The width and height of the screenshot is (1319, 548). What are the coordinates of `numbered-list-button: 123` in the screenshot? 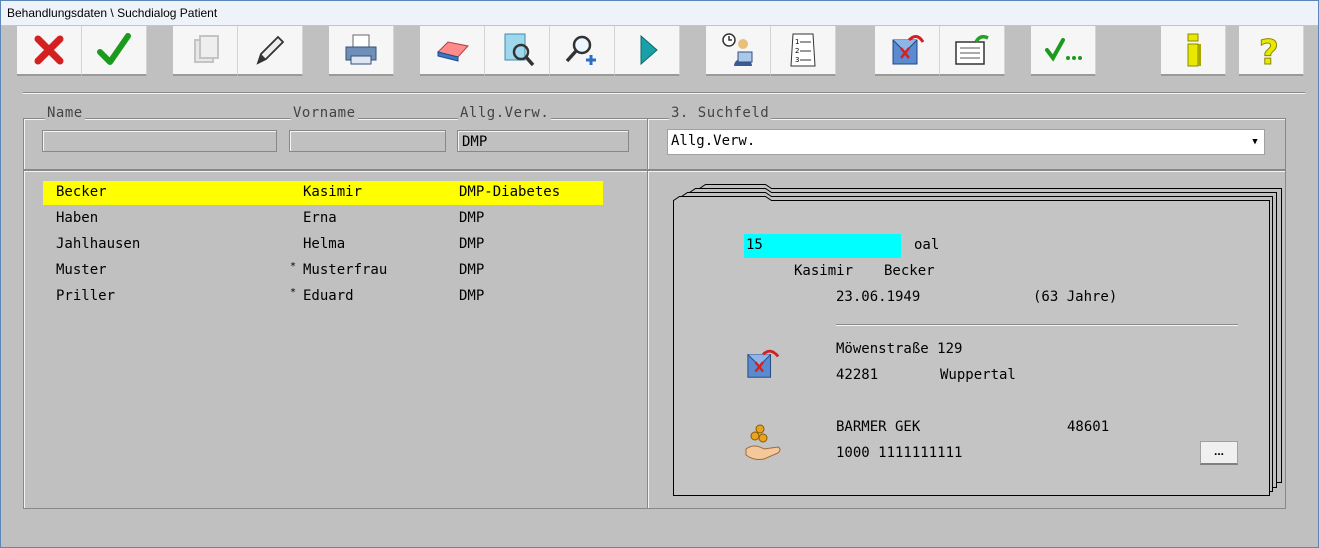 It's located at (803, 51).